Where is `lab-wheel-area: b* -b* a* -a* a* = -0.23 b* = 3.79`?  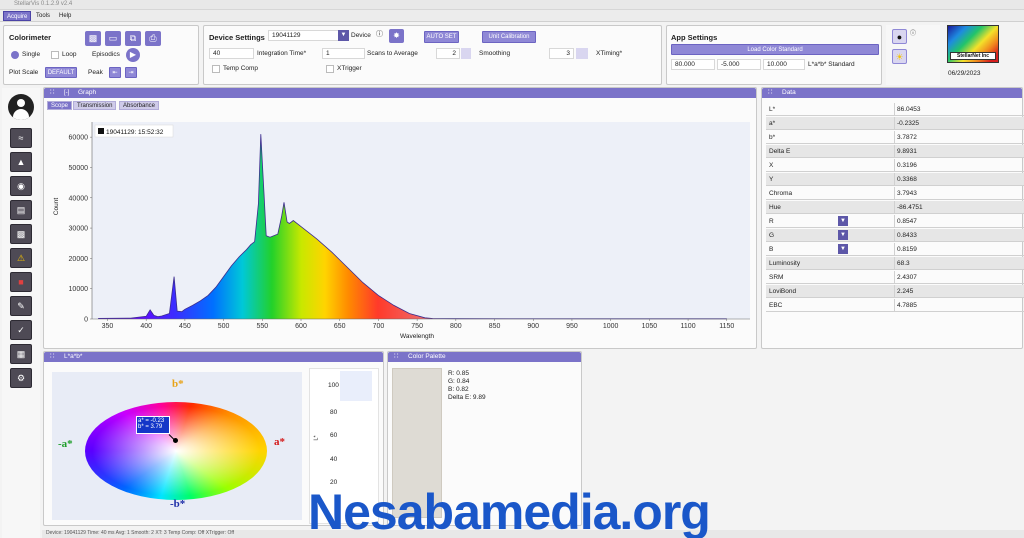
lab-wheel-area: b* -b* a* -a* a* = -0.23 b* = 3.79 is located at coordinates (177, 446).